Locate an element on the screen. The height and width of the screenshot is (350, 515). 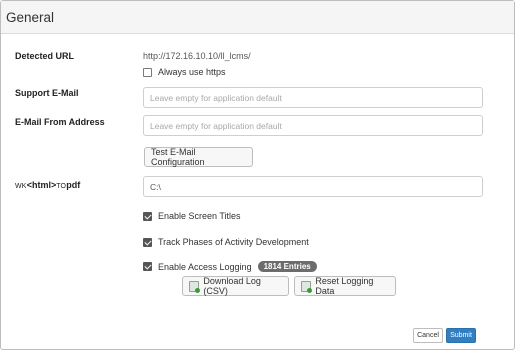
detected-url-value: http://172.16.10.10/ll_lcms/ is located at coordinates (197, 56).